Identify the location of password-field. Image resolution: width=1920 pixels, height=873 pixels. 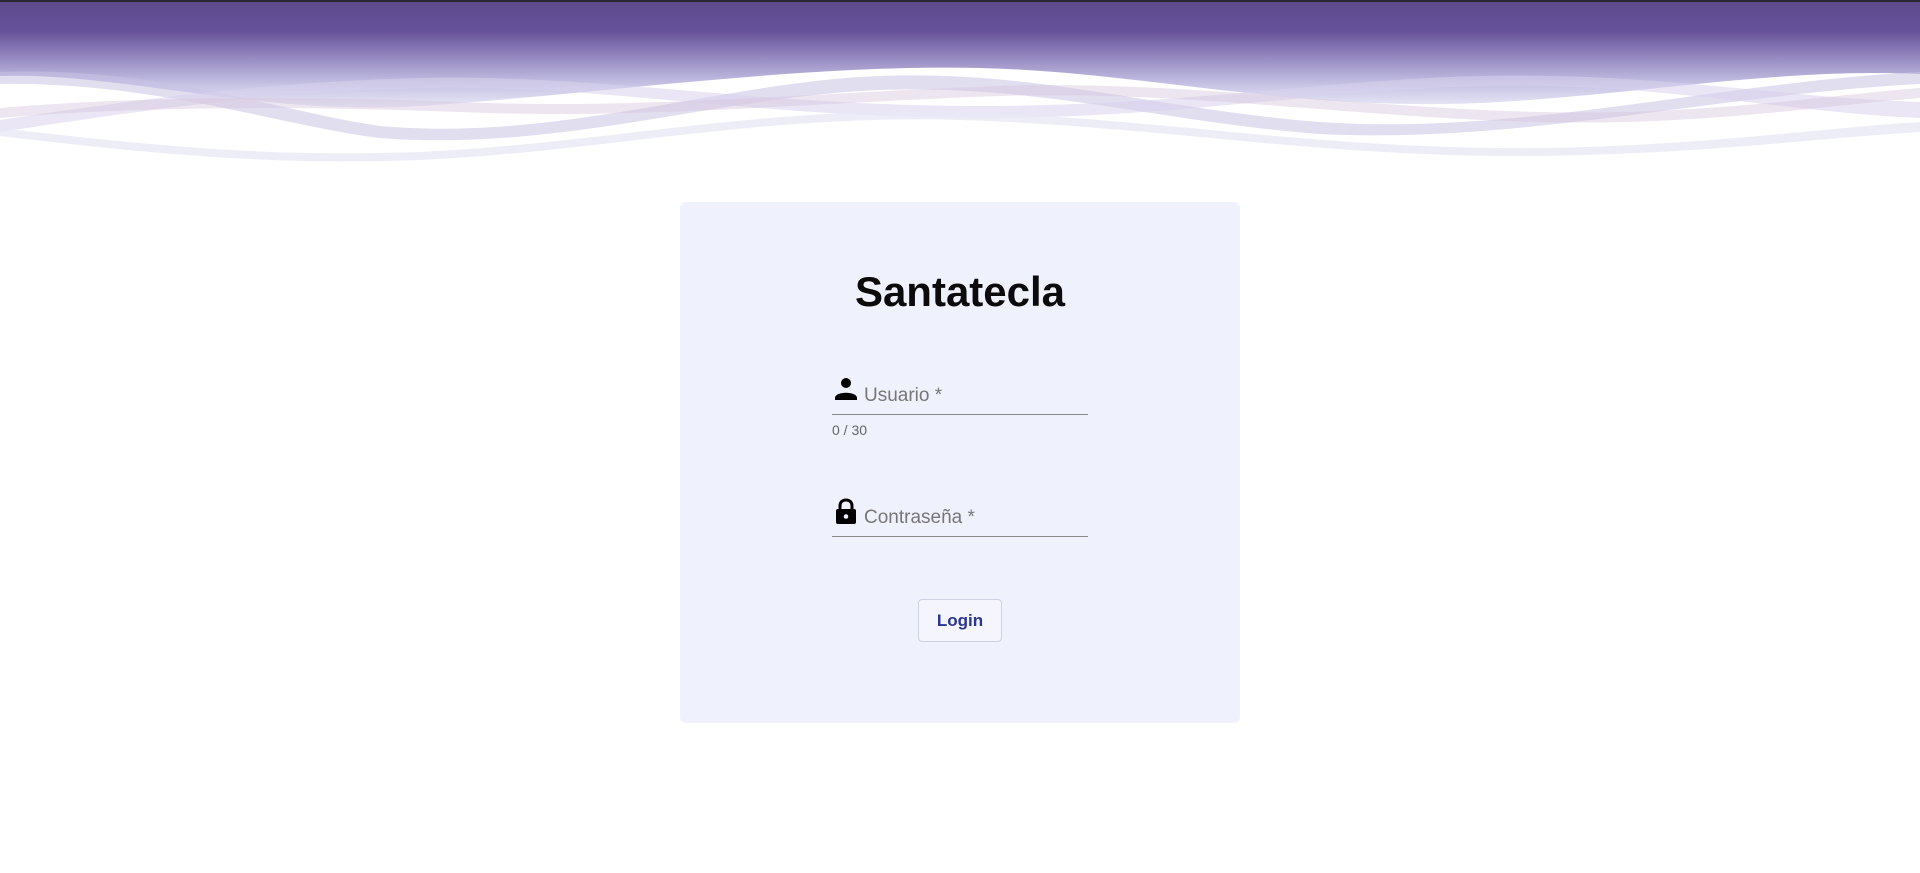
(961, 514).